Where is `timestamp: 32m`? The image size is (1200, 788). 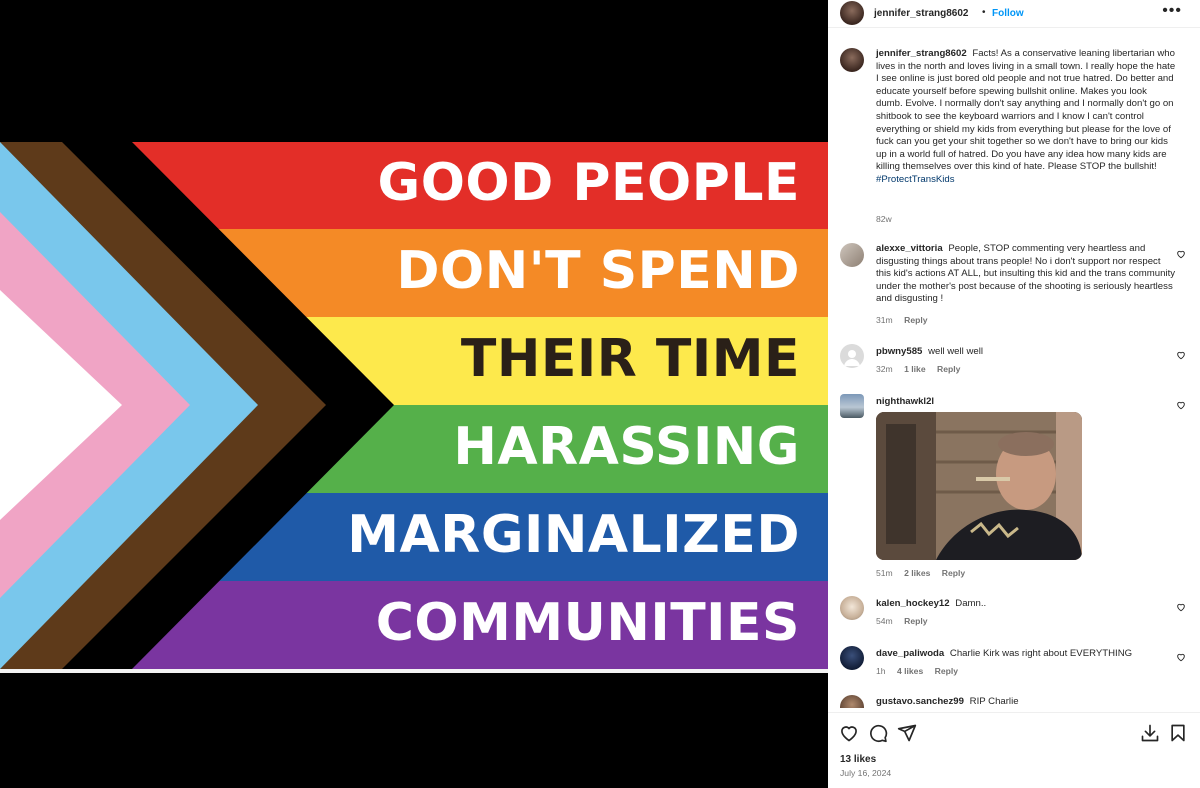
timestamp: 32m is located at coordinates (884, 369).